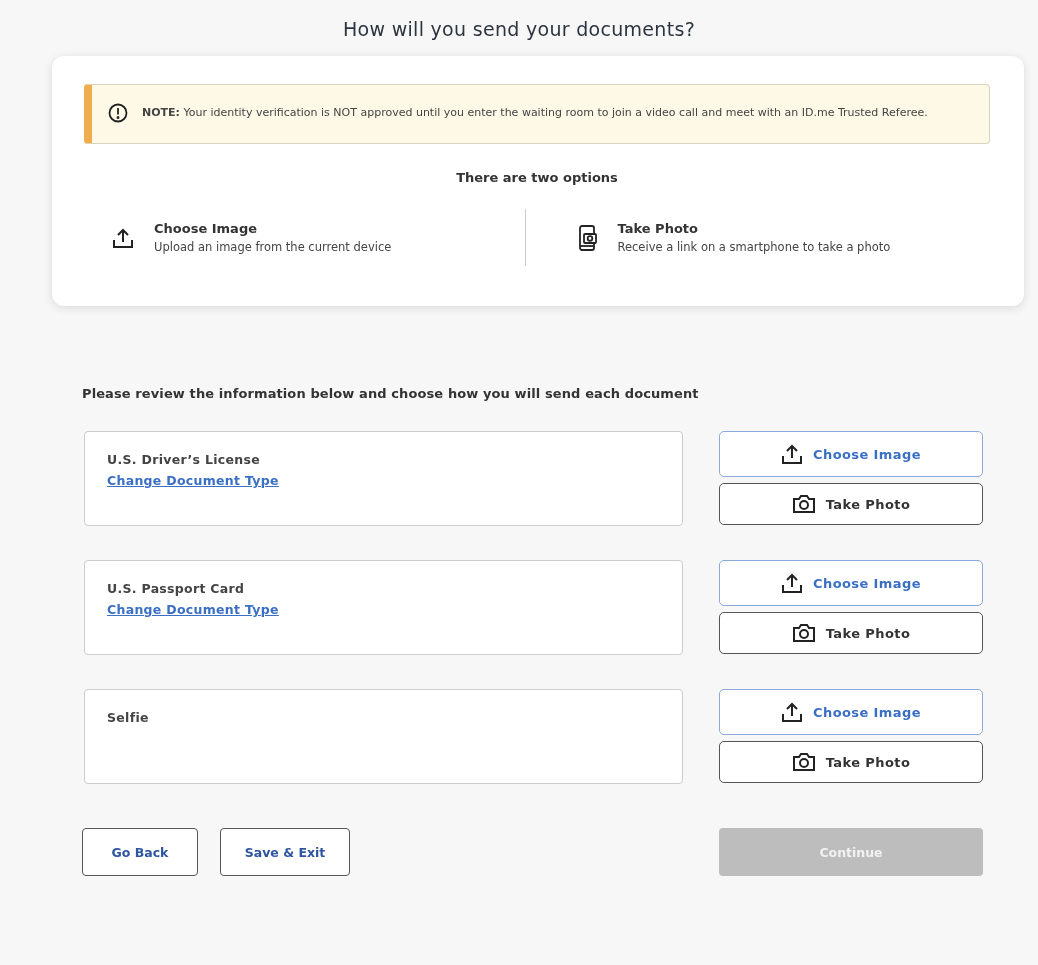  What do you see at coordinates (206, 228) in the screenshot?
I see `option-title: Choose Image` at bounding box center [206, 228].